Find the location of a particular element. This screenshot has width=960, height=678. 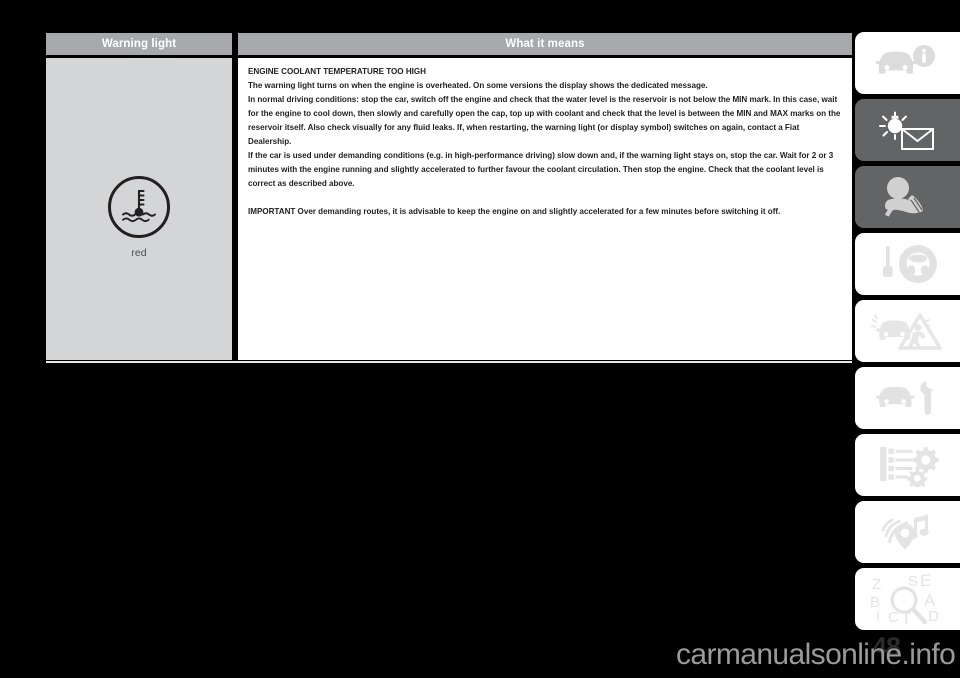

warning-lights-messages-icon is located at coordinates (906, 130).